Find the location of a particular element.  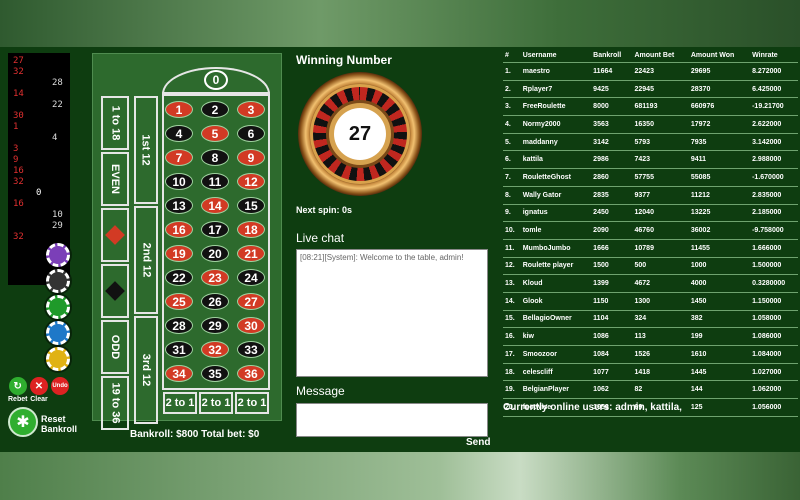

send-button: Send is located at coordinates (478, 442).